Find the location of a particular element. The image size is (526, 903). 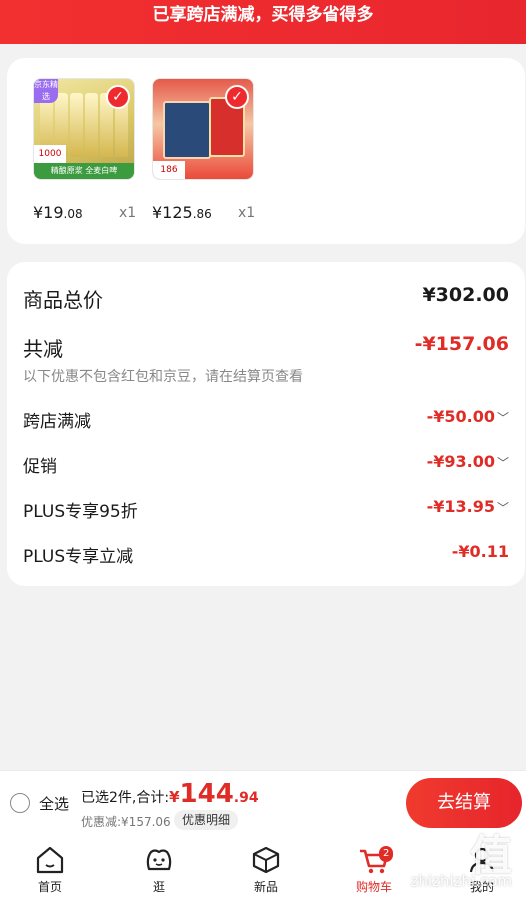

cart-icon is located at coordinates (374, 860).